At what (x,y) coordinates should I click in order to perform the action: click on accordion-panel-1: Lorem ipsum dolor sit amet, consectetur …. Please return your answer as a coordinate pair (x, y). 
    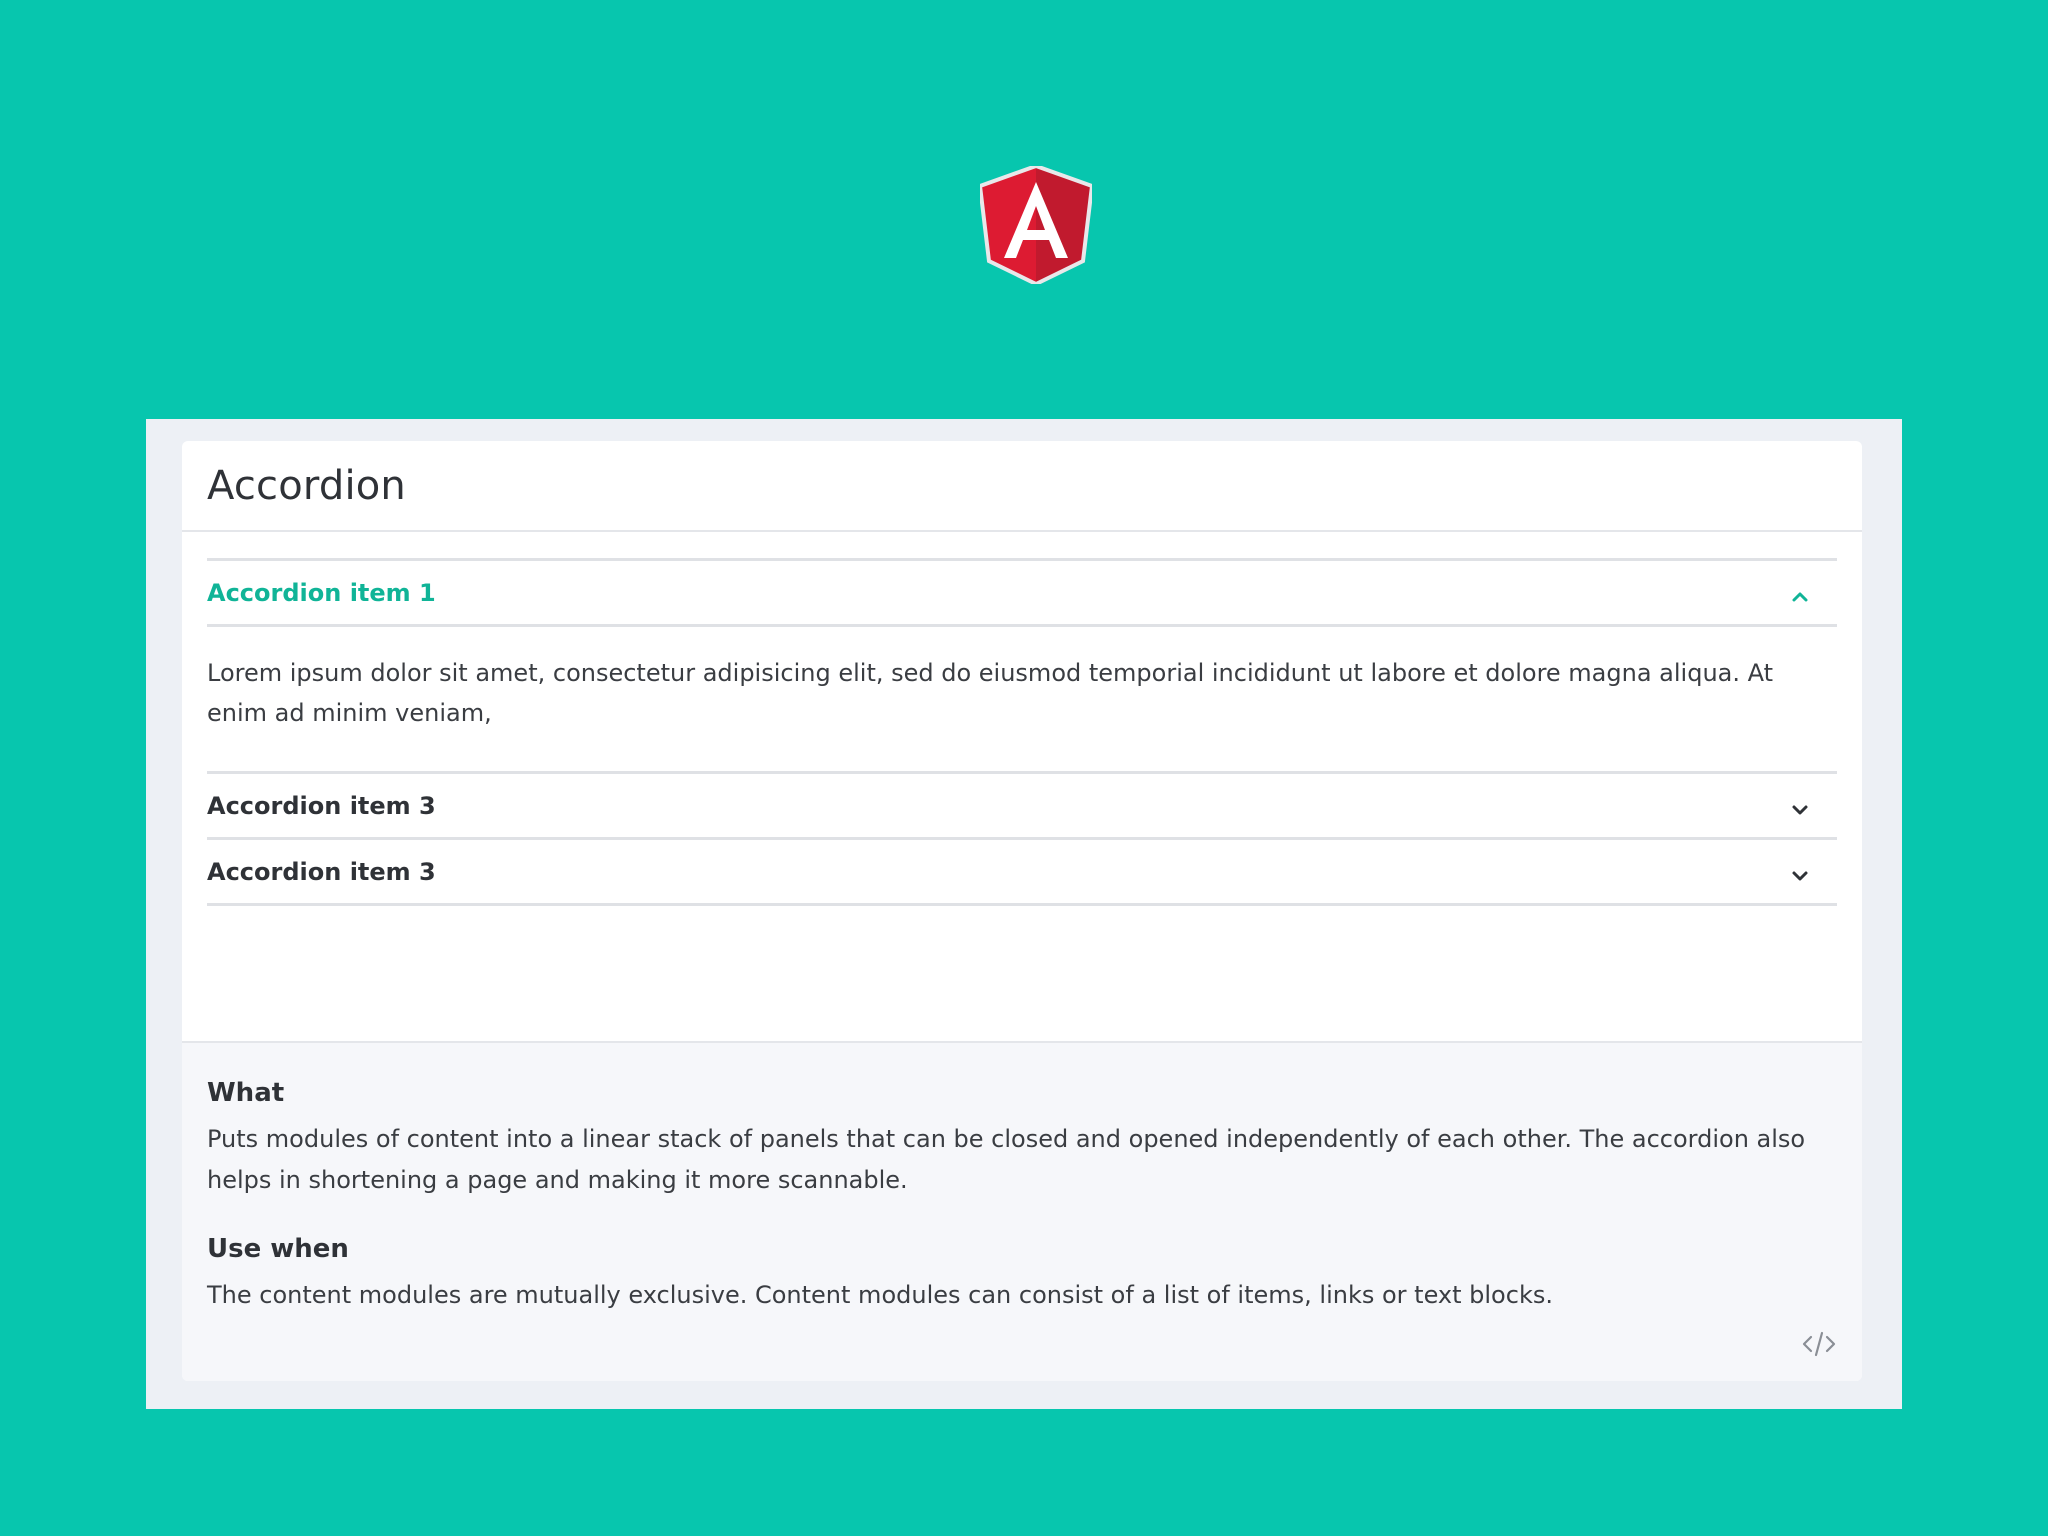
    Looking at the image, I should click on (1022, 697).